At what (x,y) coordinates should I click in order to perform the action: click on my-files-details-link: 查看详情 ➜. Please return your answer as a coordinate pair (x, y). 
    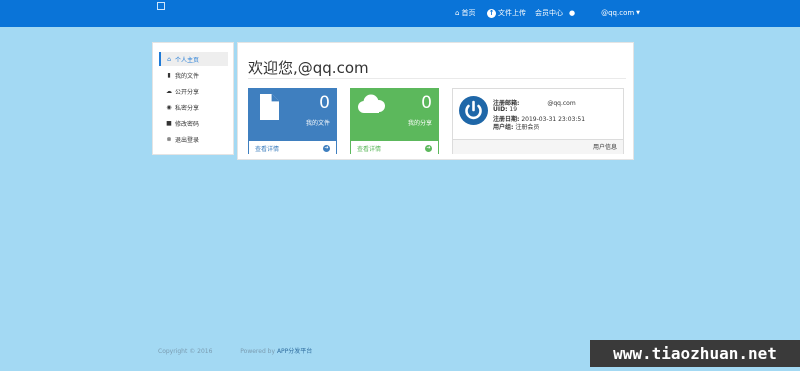
    Looking at the image, I should click on (292, 148).